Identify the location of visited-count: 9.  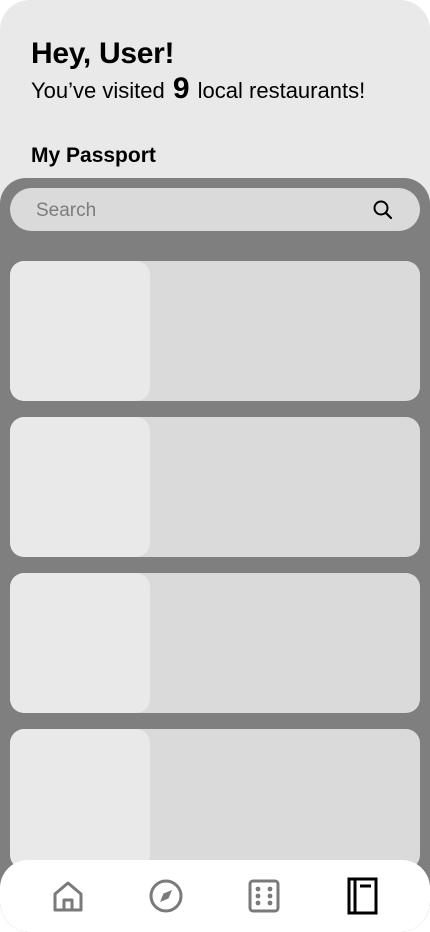
(181, 88).